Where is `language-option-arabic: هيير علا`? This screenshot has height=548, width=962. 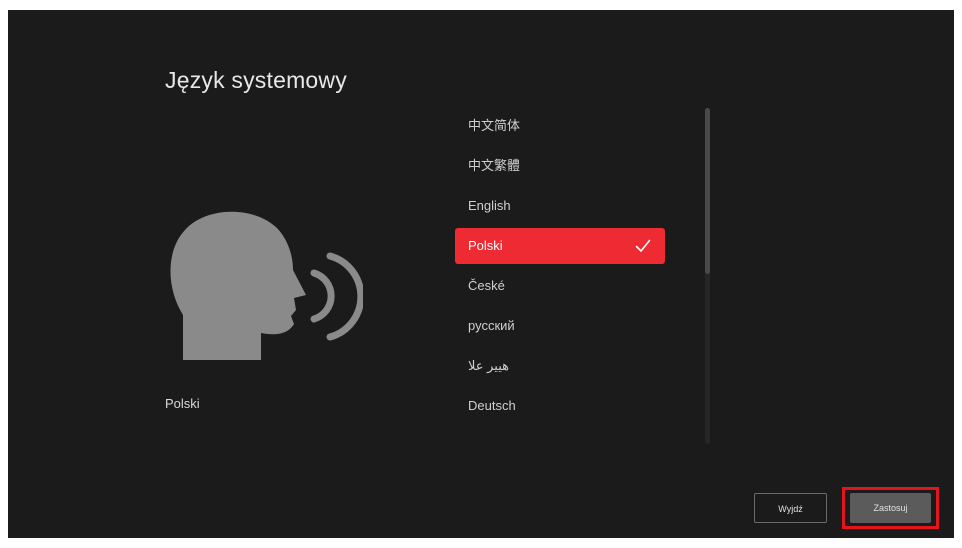
language-option-arabic: هيير علا is located at coordinates (560, 366).